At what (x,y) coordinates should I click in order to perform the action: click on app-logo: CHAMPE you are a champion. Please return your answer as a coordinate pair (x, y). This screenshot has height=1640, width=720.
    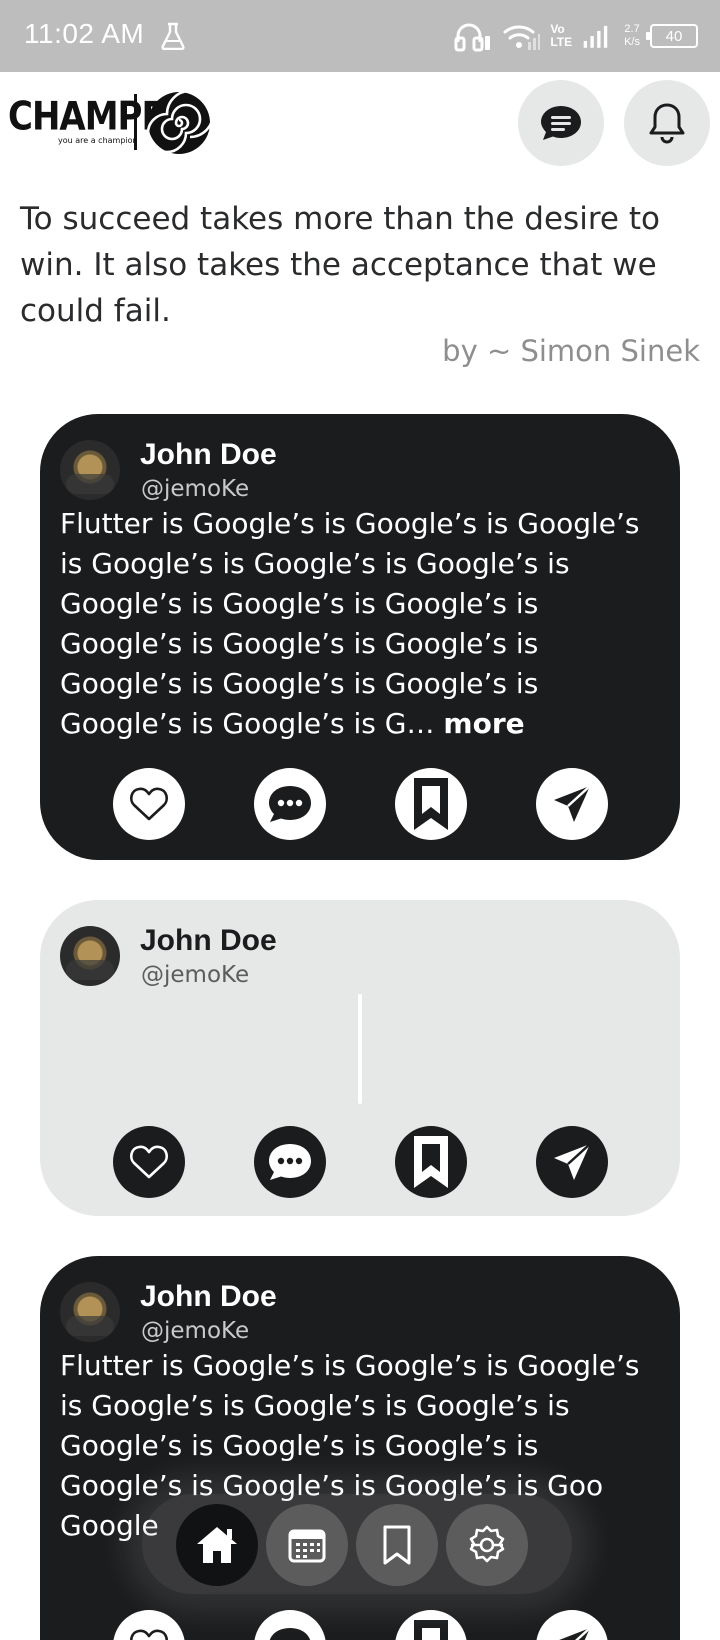
    Looking at the image, I should click on (110, 123).